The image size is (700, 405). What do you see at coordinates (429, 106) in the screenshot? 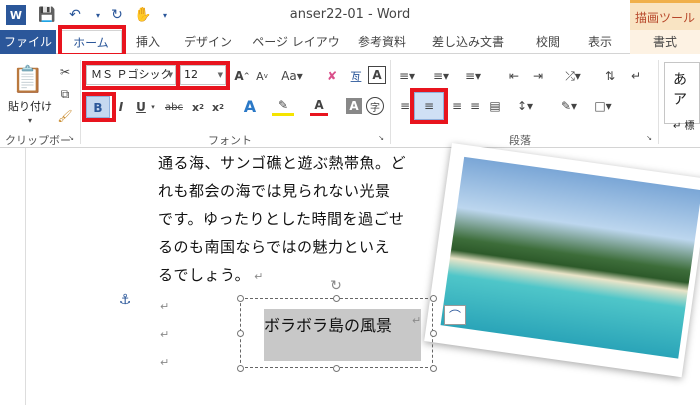
I see `align-center-highlight` at bounding box center [429, 106].